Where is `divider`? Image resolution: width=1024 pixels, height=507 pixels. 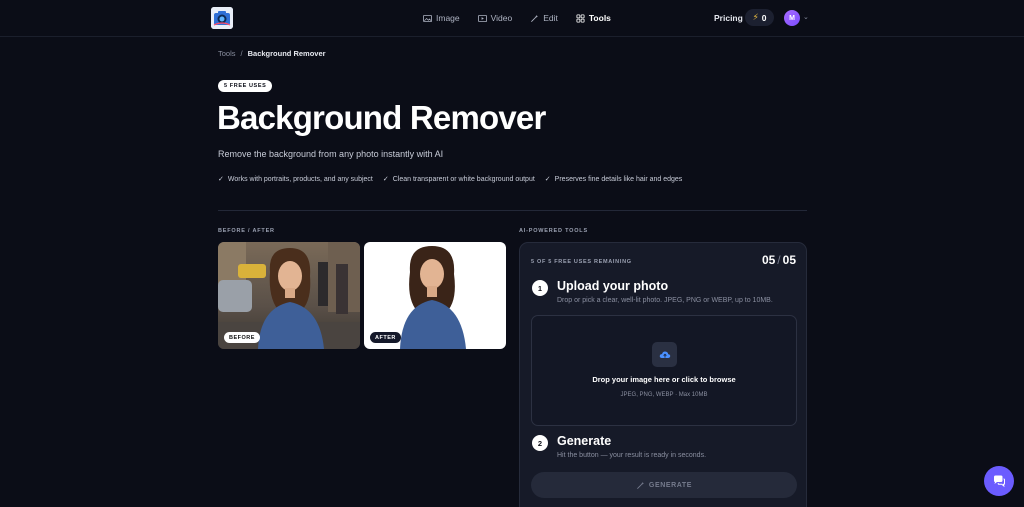
divider is located at coordinates (512, 210).